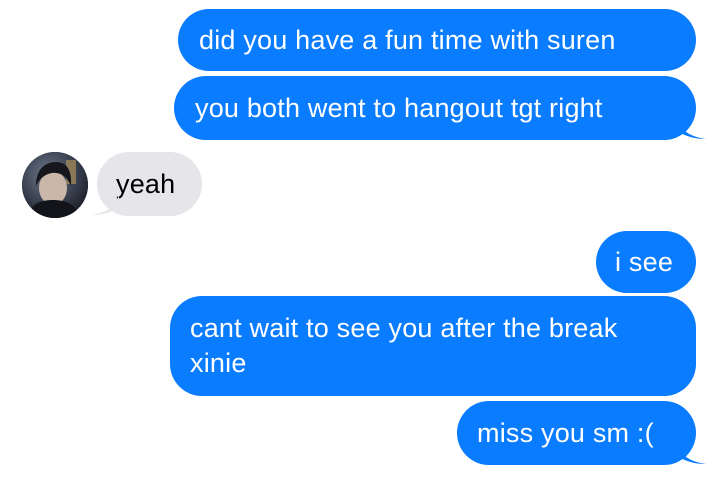 Image resolution: width=719 pixels, height=477 pixels. I want to click on message-text: yeah, so click(146, 184).